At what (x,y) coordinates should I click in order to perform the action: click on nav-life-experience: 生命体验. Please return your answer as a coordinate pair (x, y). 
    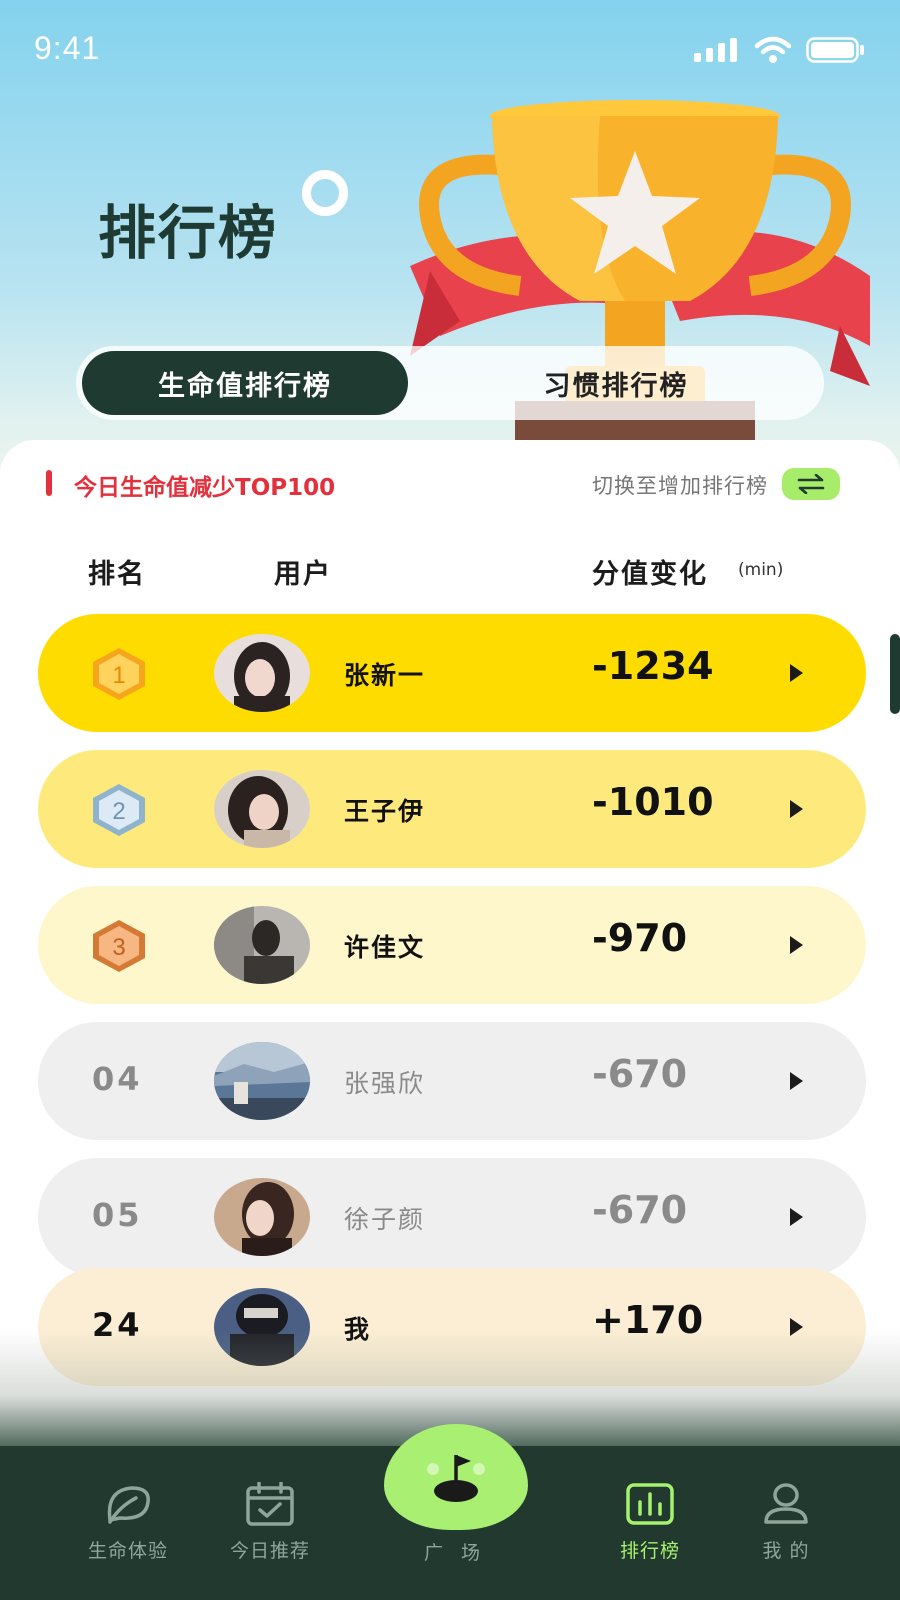
    Looking at the image, I should click on (128, 1522).